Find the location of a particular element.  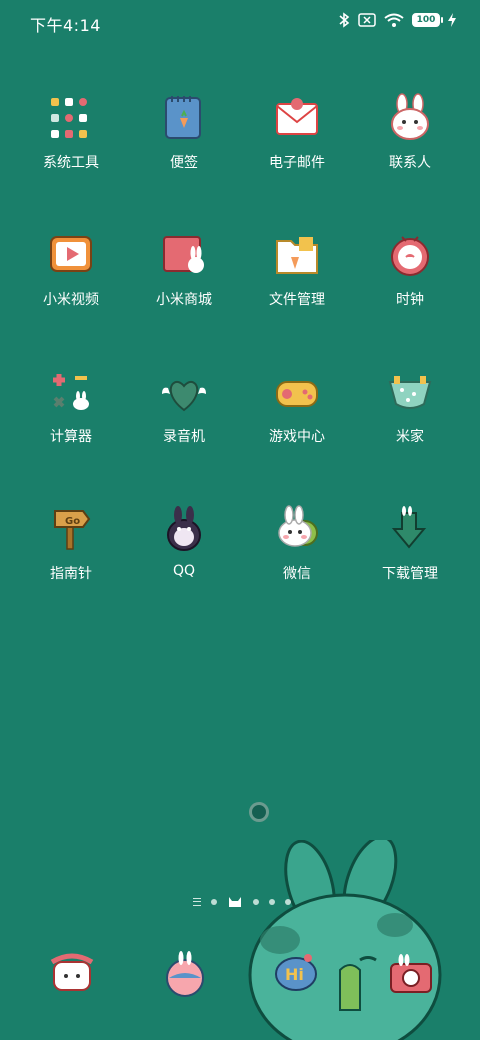

app-label: 小米视频 is located at coordinates (71, 300).